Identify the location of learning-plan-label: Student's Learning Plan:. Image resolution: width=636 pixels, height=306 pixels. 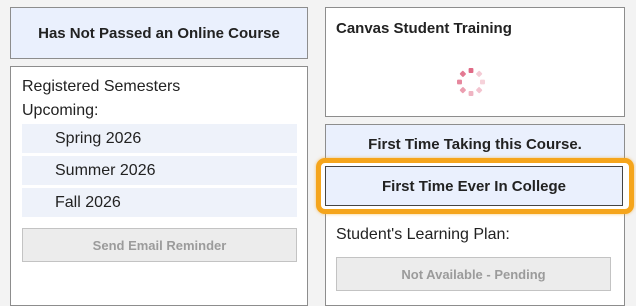
(423, 234).